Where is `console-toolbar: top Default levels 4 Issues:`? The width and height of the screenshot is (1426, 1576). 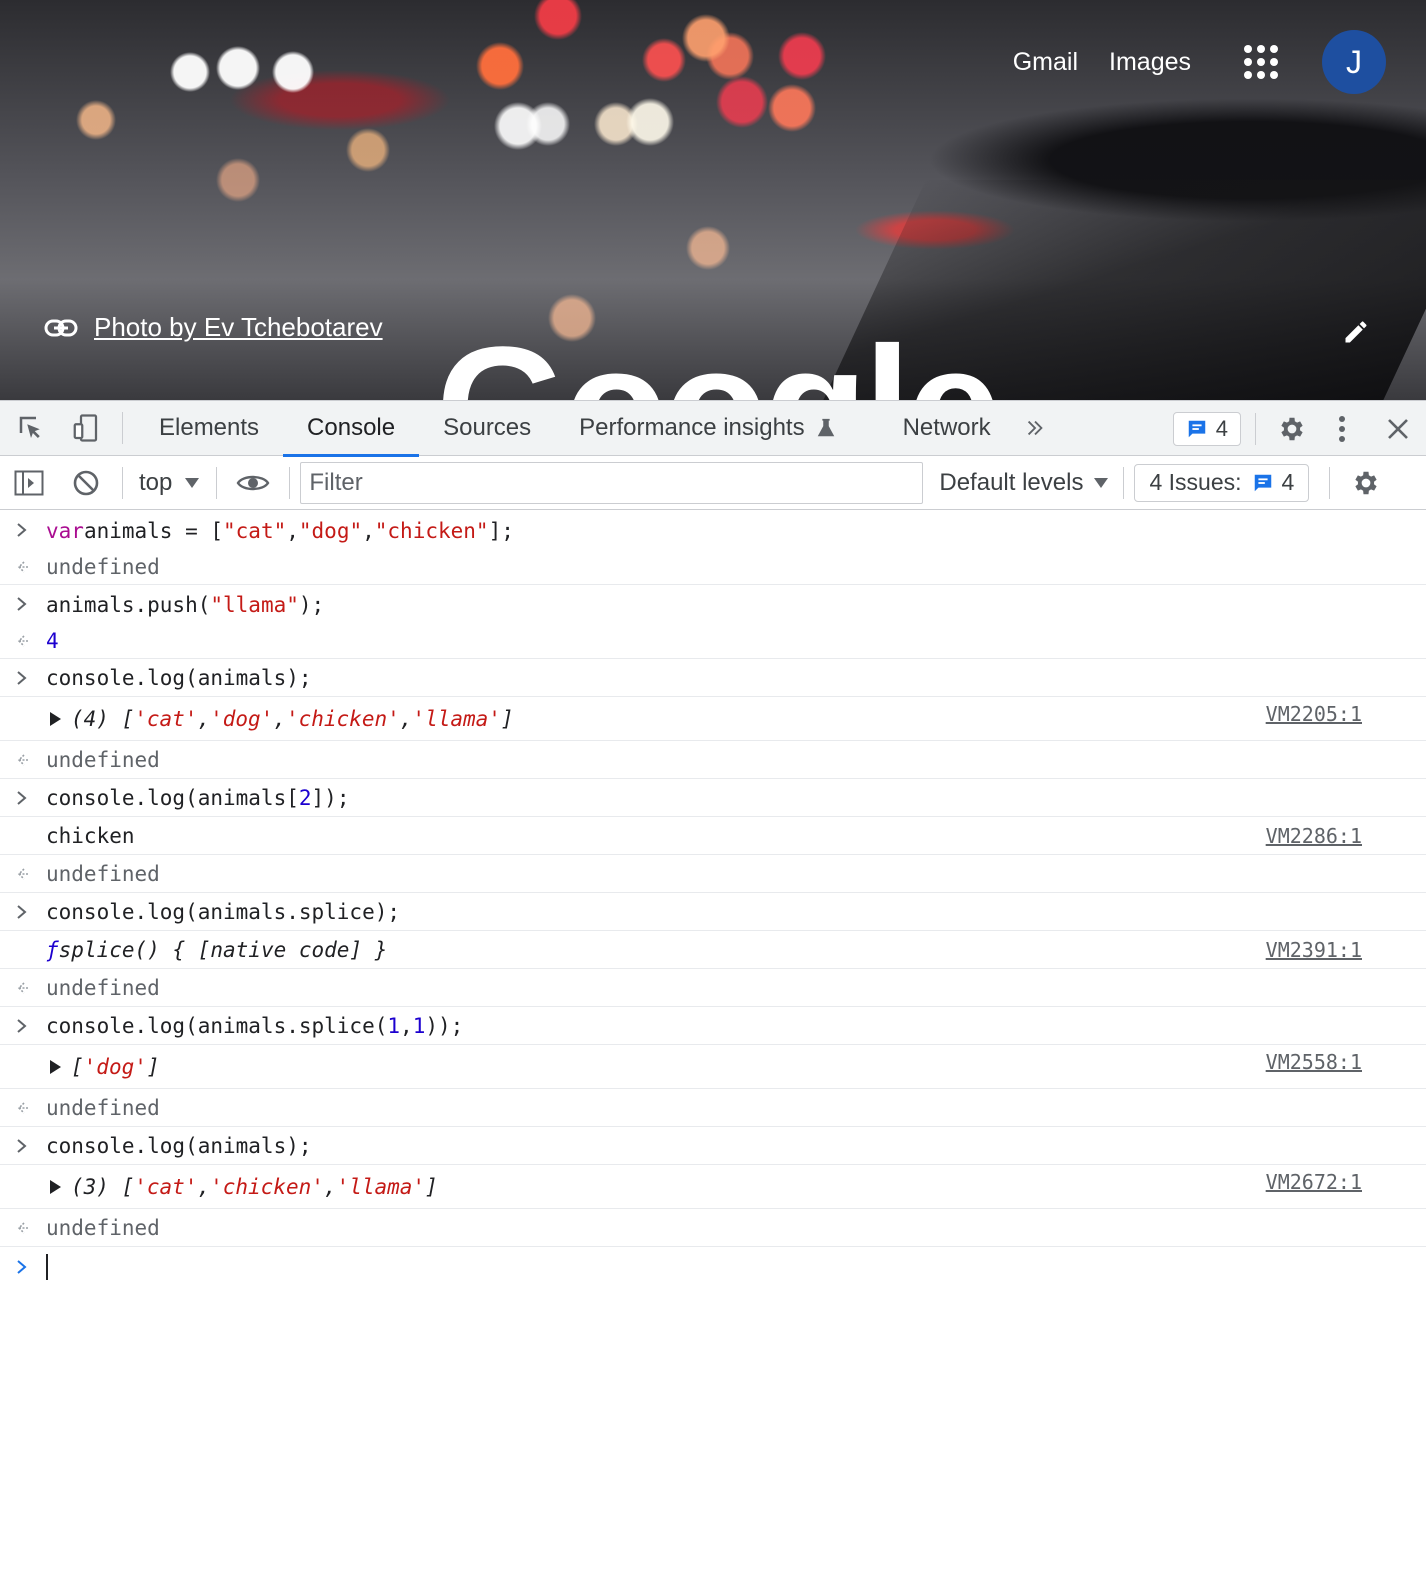 console-toolbar: top Default levels 4 Issues: is located at coordinates (713, 483).